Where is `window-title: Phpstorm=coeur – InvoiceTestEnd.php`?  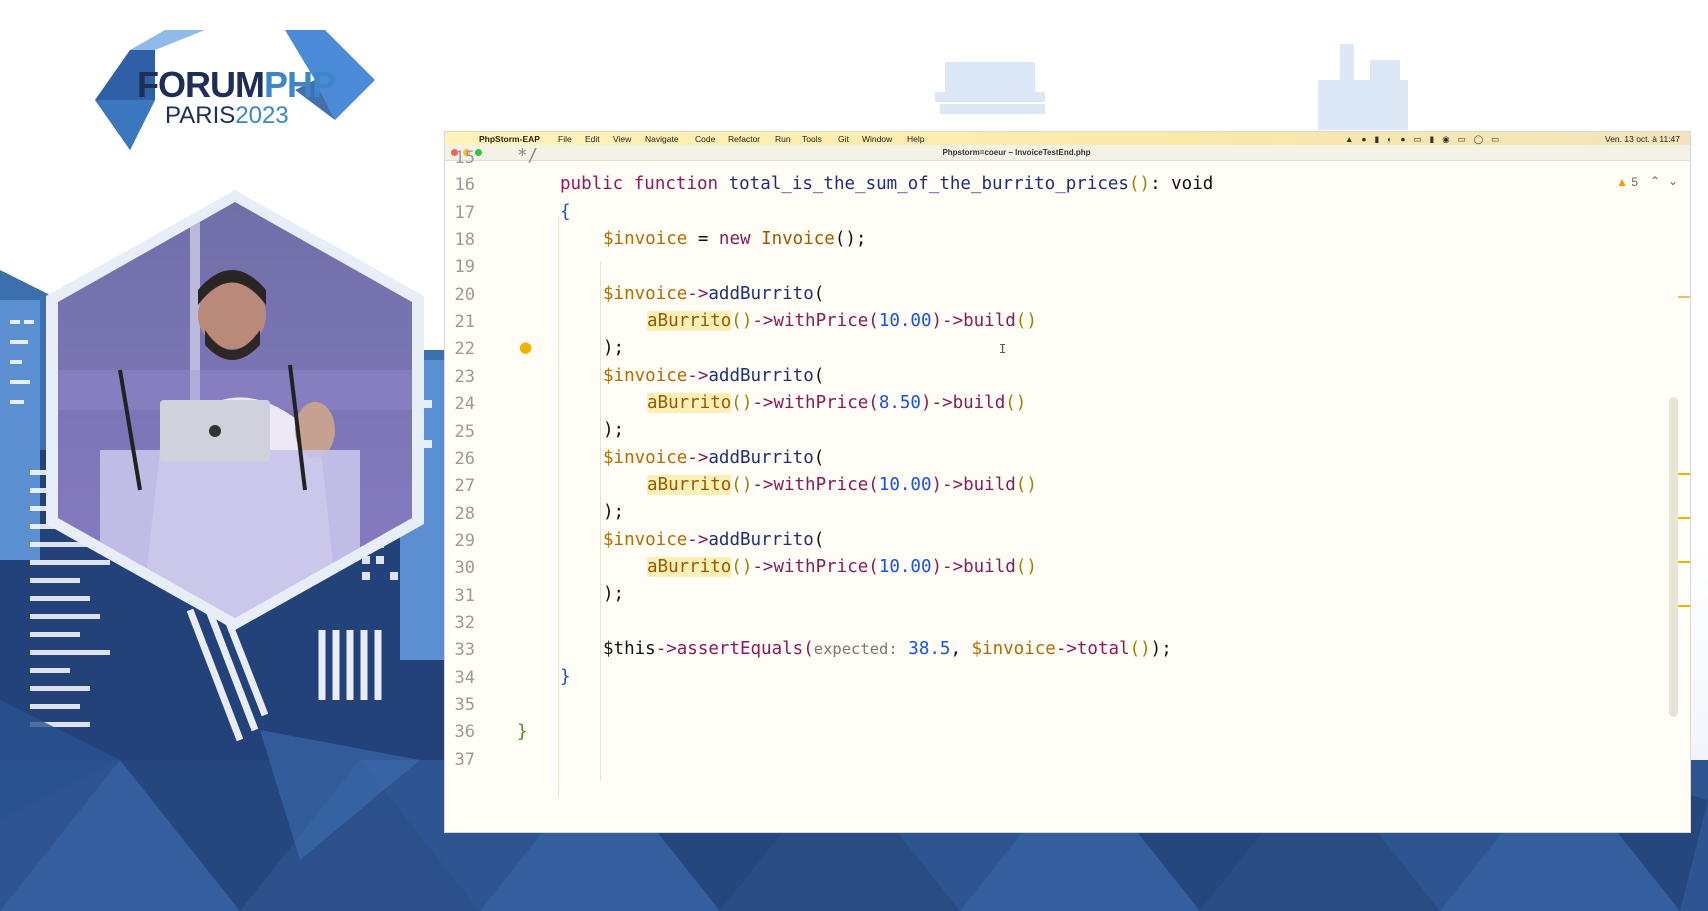
window-title: Phpstorm=coeur – InvoiceTestEnd.php is located at coordinates (1016, 152).